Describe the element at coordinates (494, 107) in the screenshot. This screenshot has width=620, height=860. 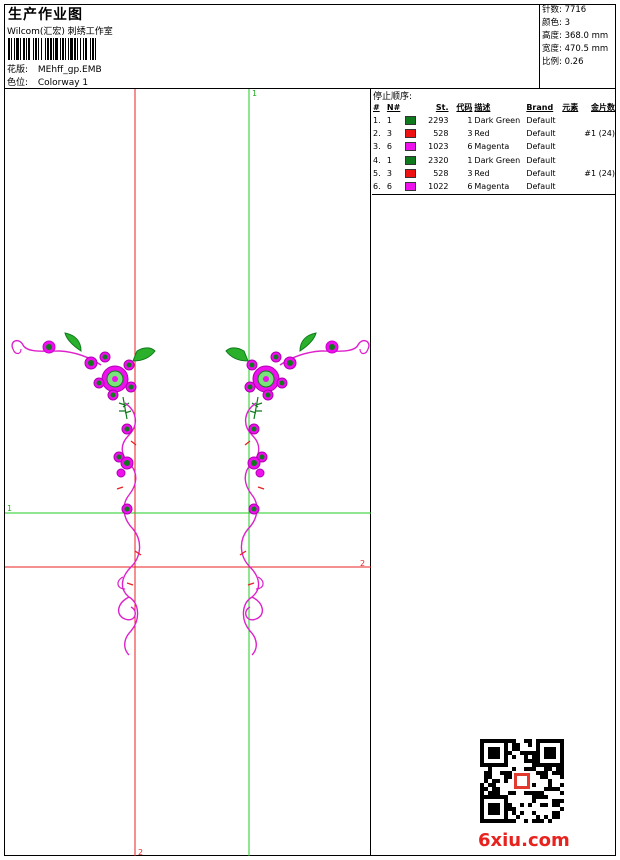
I see `table-header-row: # N# St. 代码 描述 Brand 元素 金片数` at that location.